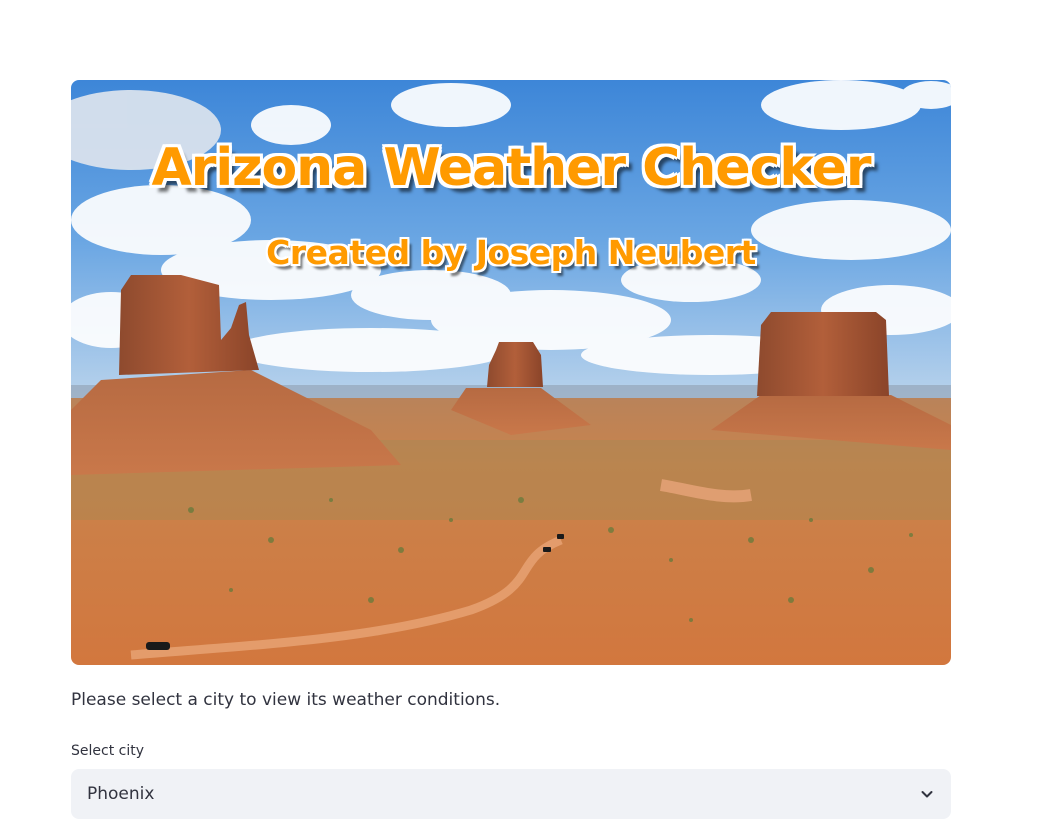 This screenshot has height=826, width=1041. I want to click on hero-title: Arizona Weather Checker, so click(511, 168).